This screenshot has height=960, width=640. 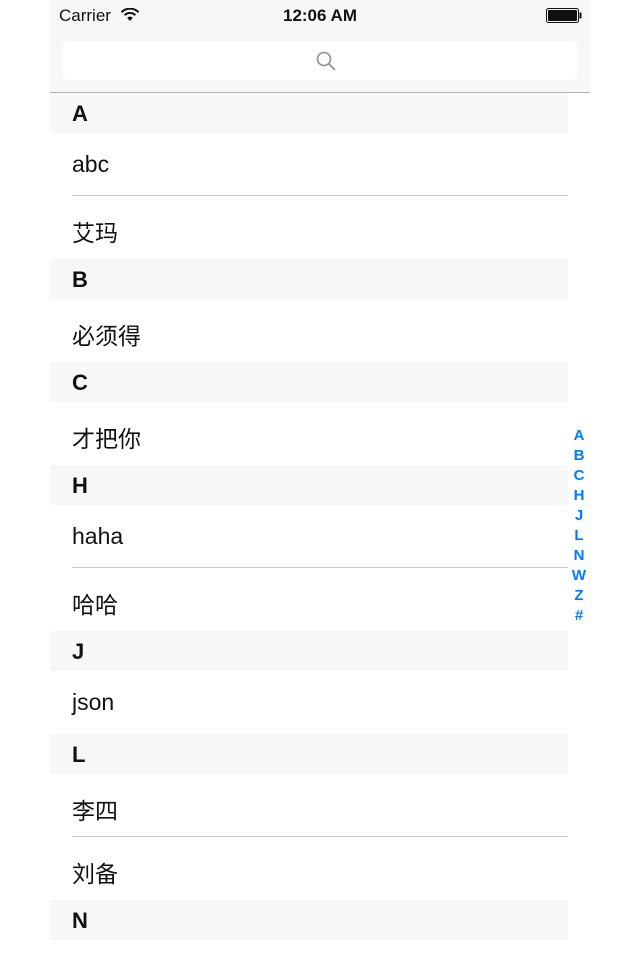 What do you see at coordinates (79, 754) in the screenshot?
I see `section-header-label: L` at bounding box center [79, 754].